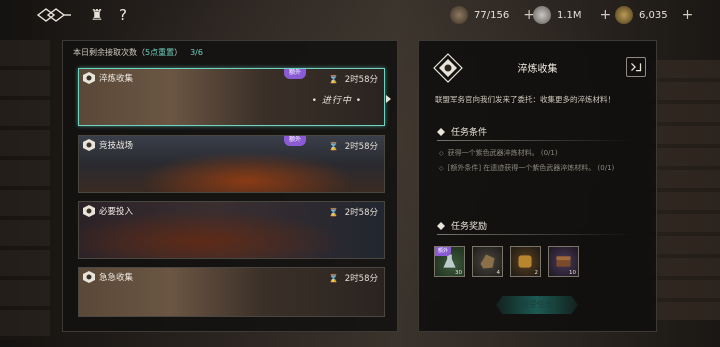  I want to click on remaining-count-header: 本日剩余接取次数（5点重置） 3/6, so click(138, 52).